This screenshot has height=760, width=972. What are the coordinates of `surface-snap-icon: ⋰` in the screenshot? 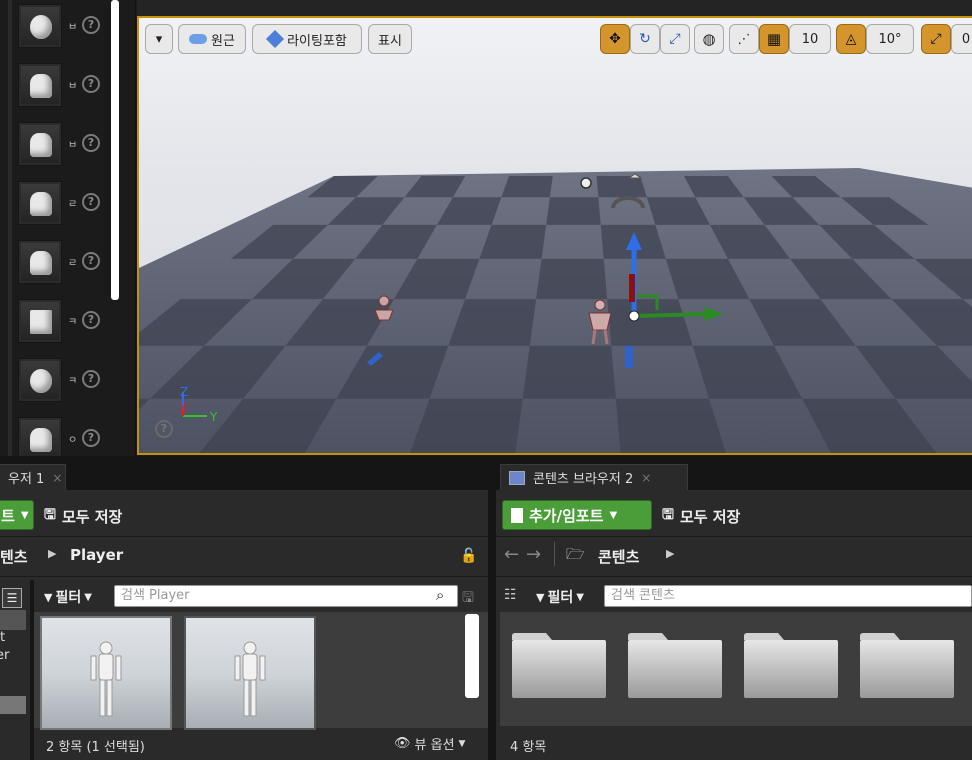 It's located at (744, 39).